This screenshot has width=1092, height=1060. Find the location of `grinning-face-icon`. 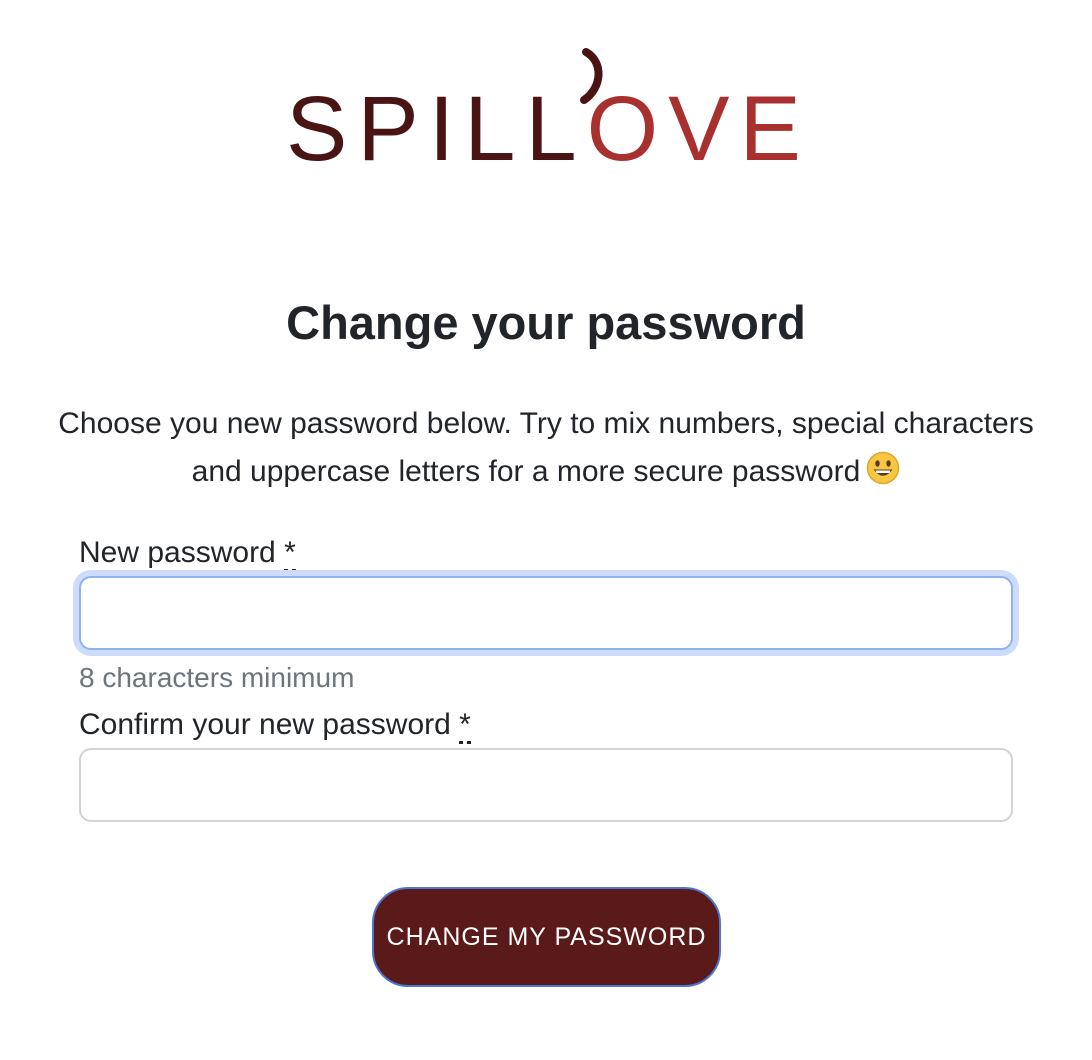

grinning-face-icon is located at coordinates (883, 475).